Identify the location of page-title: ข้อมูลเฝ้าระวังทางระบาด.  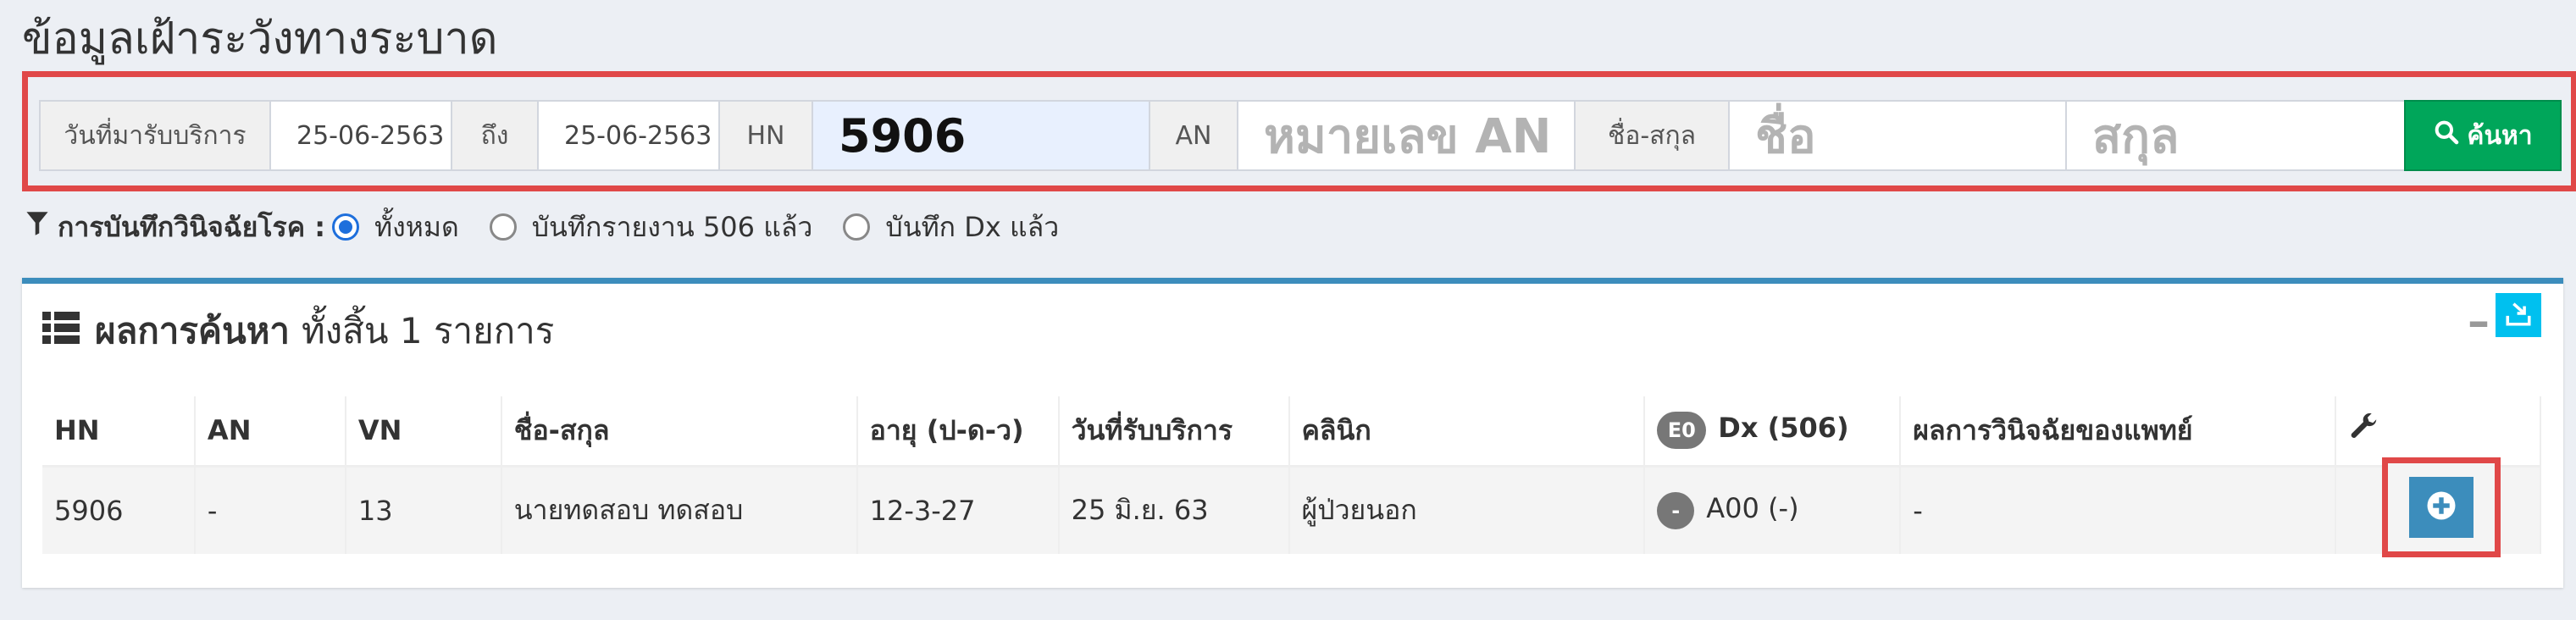
(260, 39).